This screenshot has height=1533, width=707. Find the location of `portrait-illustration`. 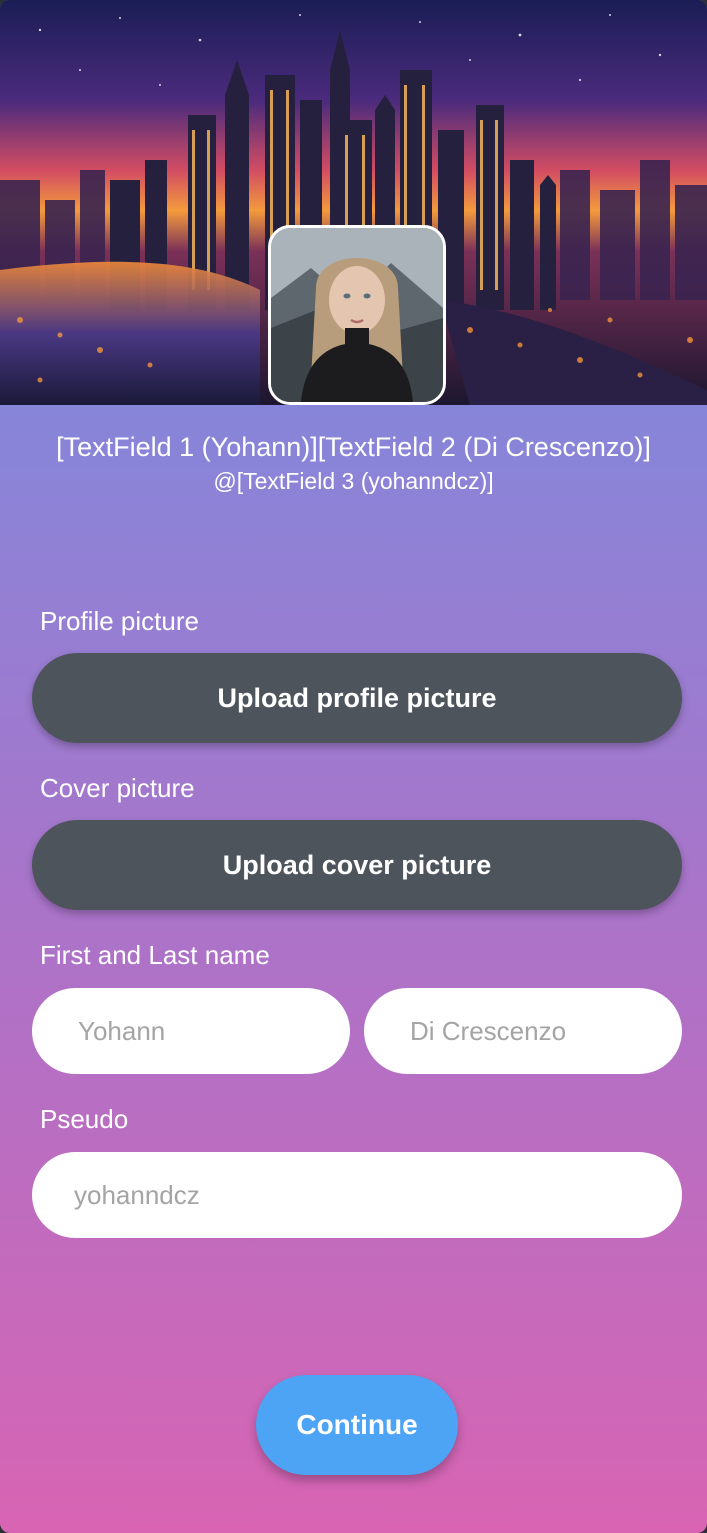

portrait-illustration is located at coordinates (357, 315).